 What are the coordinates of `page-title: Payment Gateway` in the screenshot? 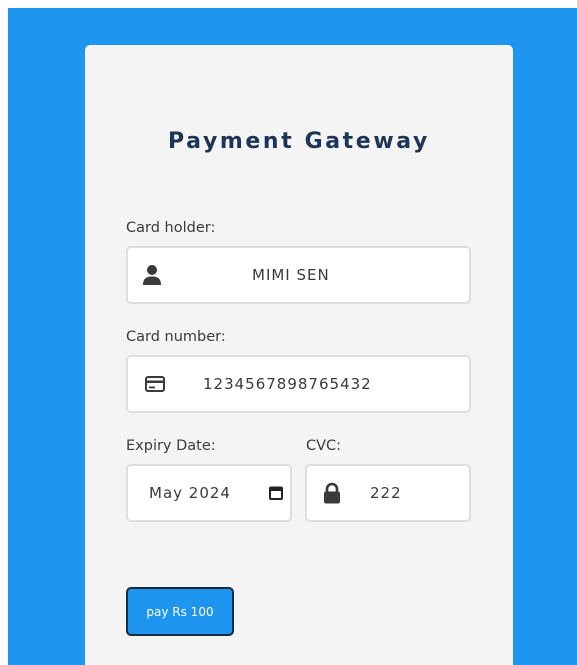 It's located at (299, 141).